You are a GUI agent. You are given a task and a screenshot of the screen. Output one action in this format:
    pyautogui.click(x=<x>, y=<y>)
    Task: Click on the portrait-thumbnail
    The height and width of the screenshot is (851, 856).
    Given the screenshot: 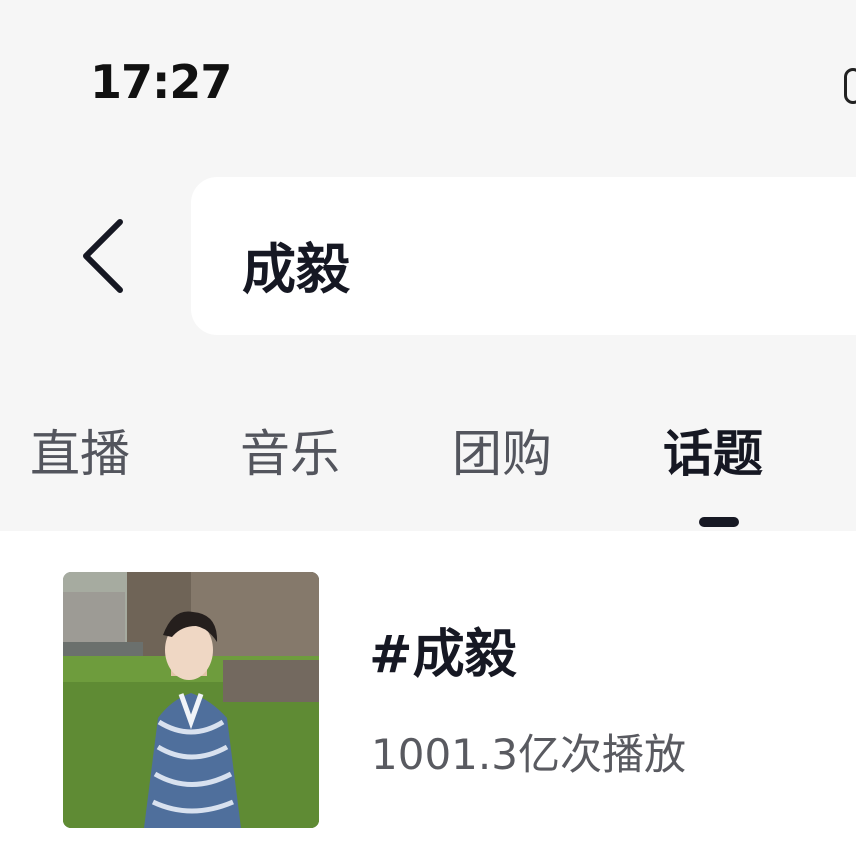 What is the action you would take?
    pyautogui.click(x=191, y=700)
    